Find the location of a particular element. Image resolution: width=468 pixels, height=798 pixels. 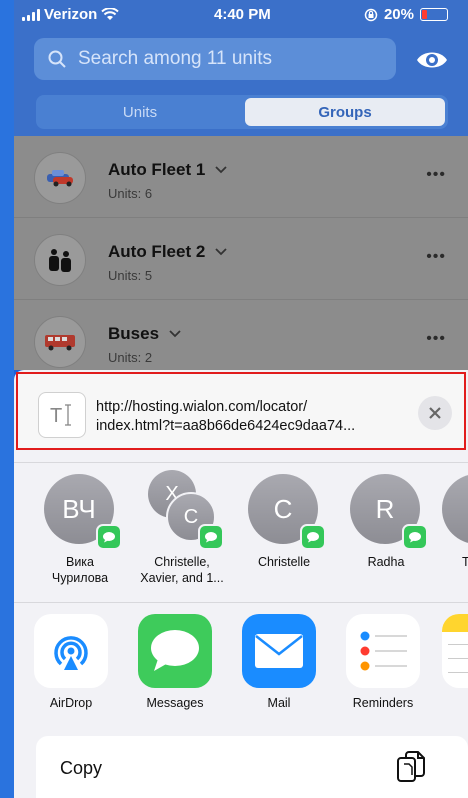

notes-icon is located at coordinates (455, 651).